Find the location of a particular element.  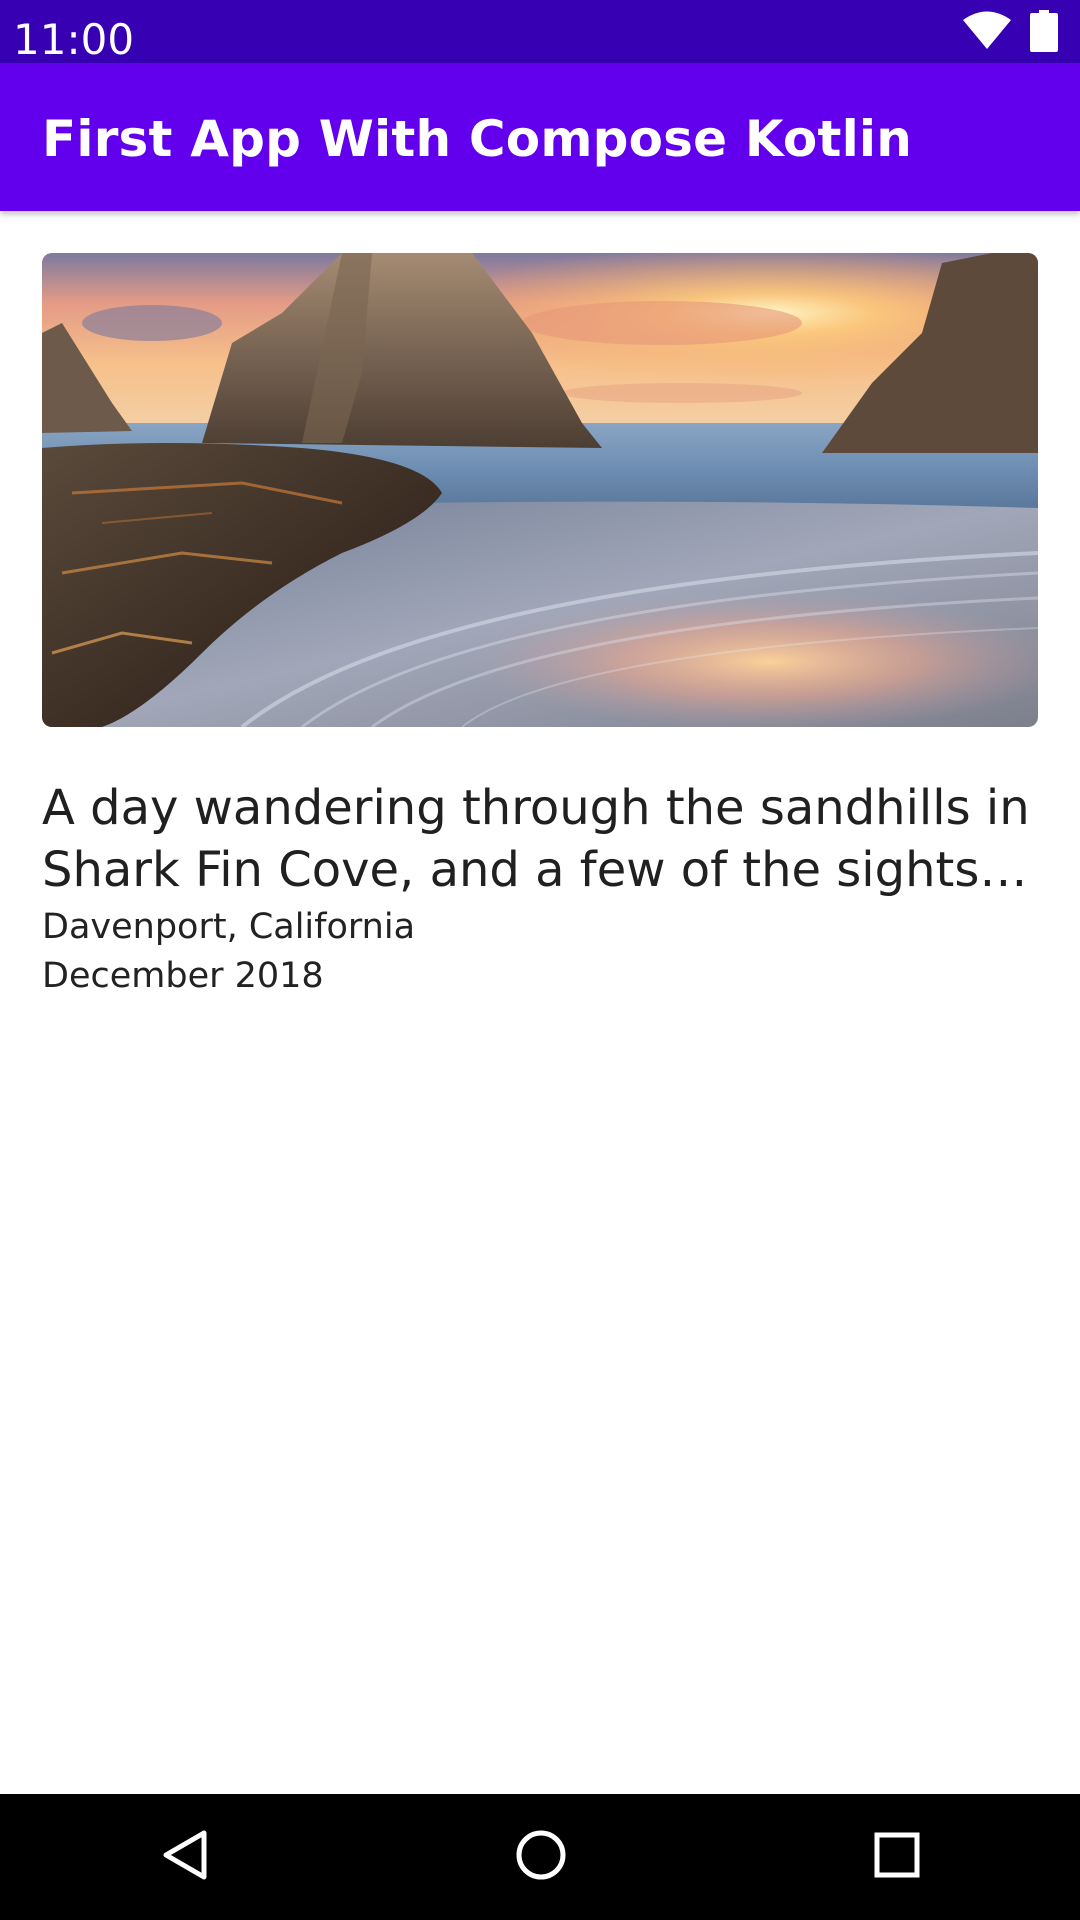

status-icons is located at coordinates (1010, 33).